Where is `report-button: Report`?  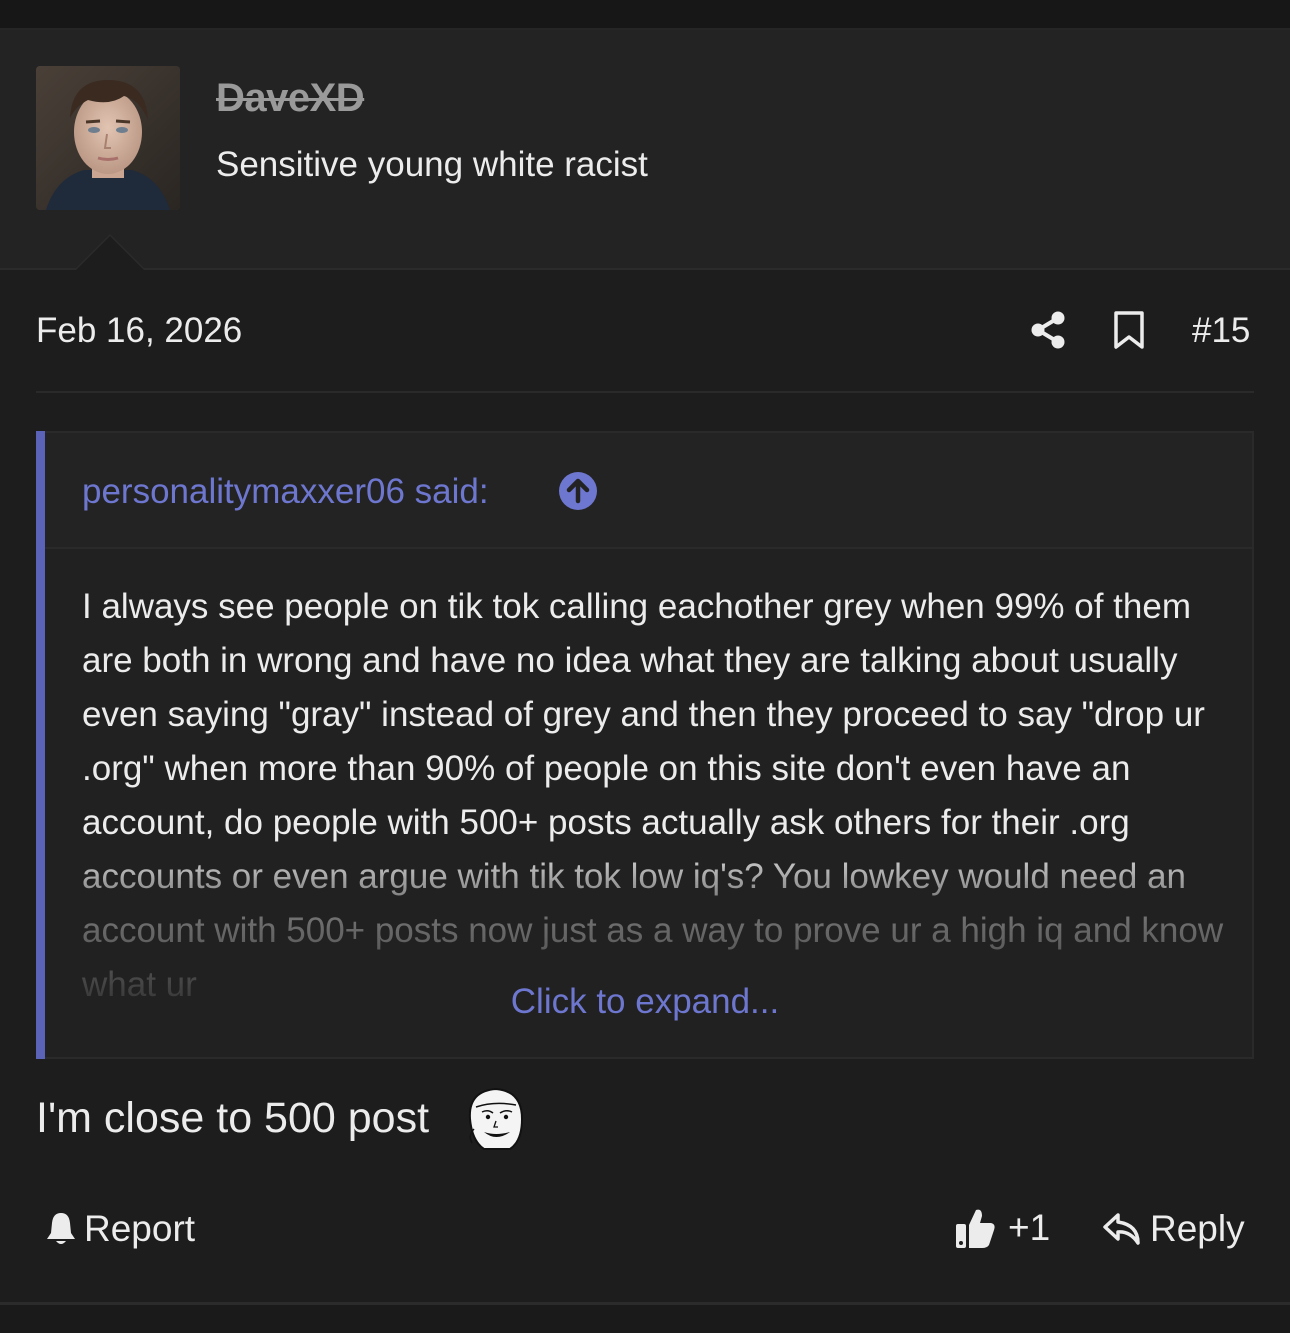 report-button: Report is located at coordinates (119, 1229).